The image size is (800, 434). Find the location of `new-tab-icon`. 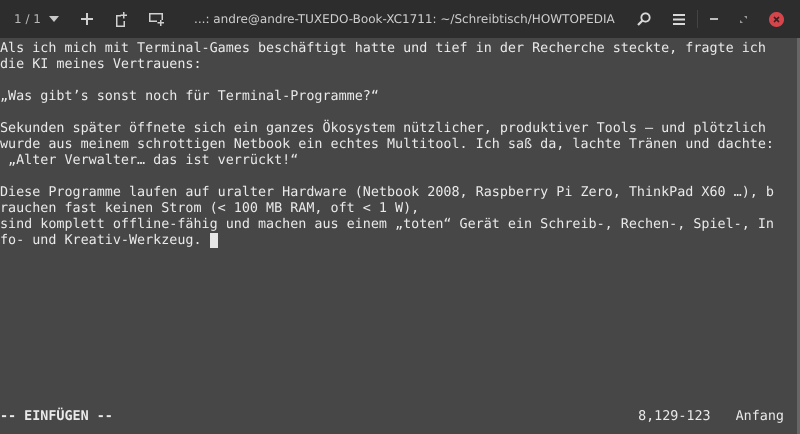

new-tab-icon is located at coordinates (120, 19).